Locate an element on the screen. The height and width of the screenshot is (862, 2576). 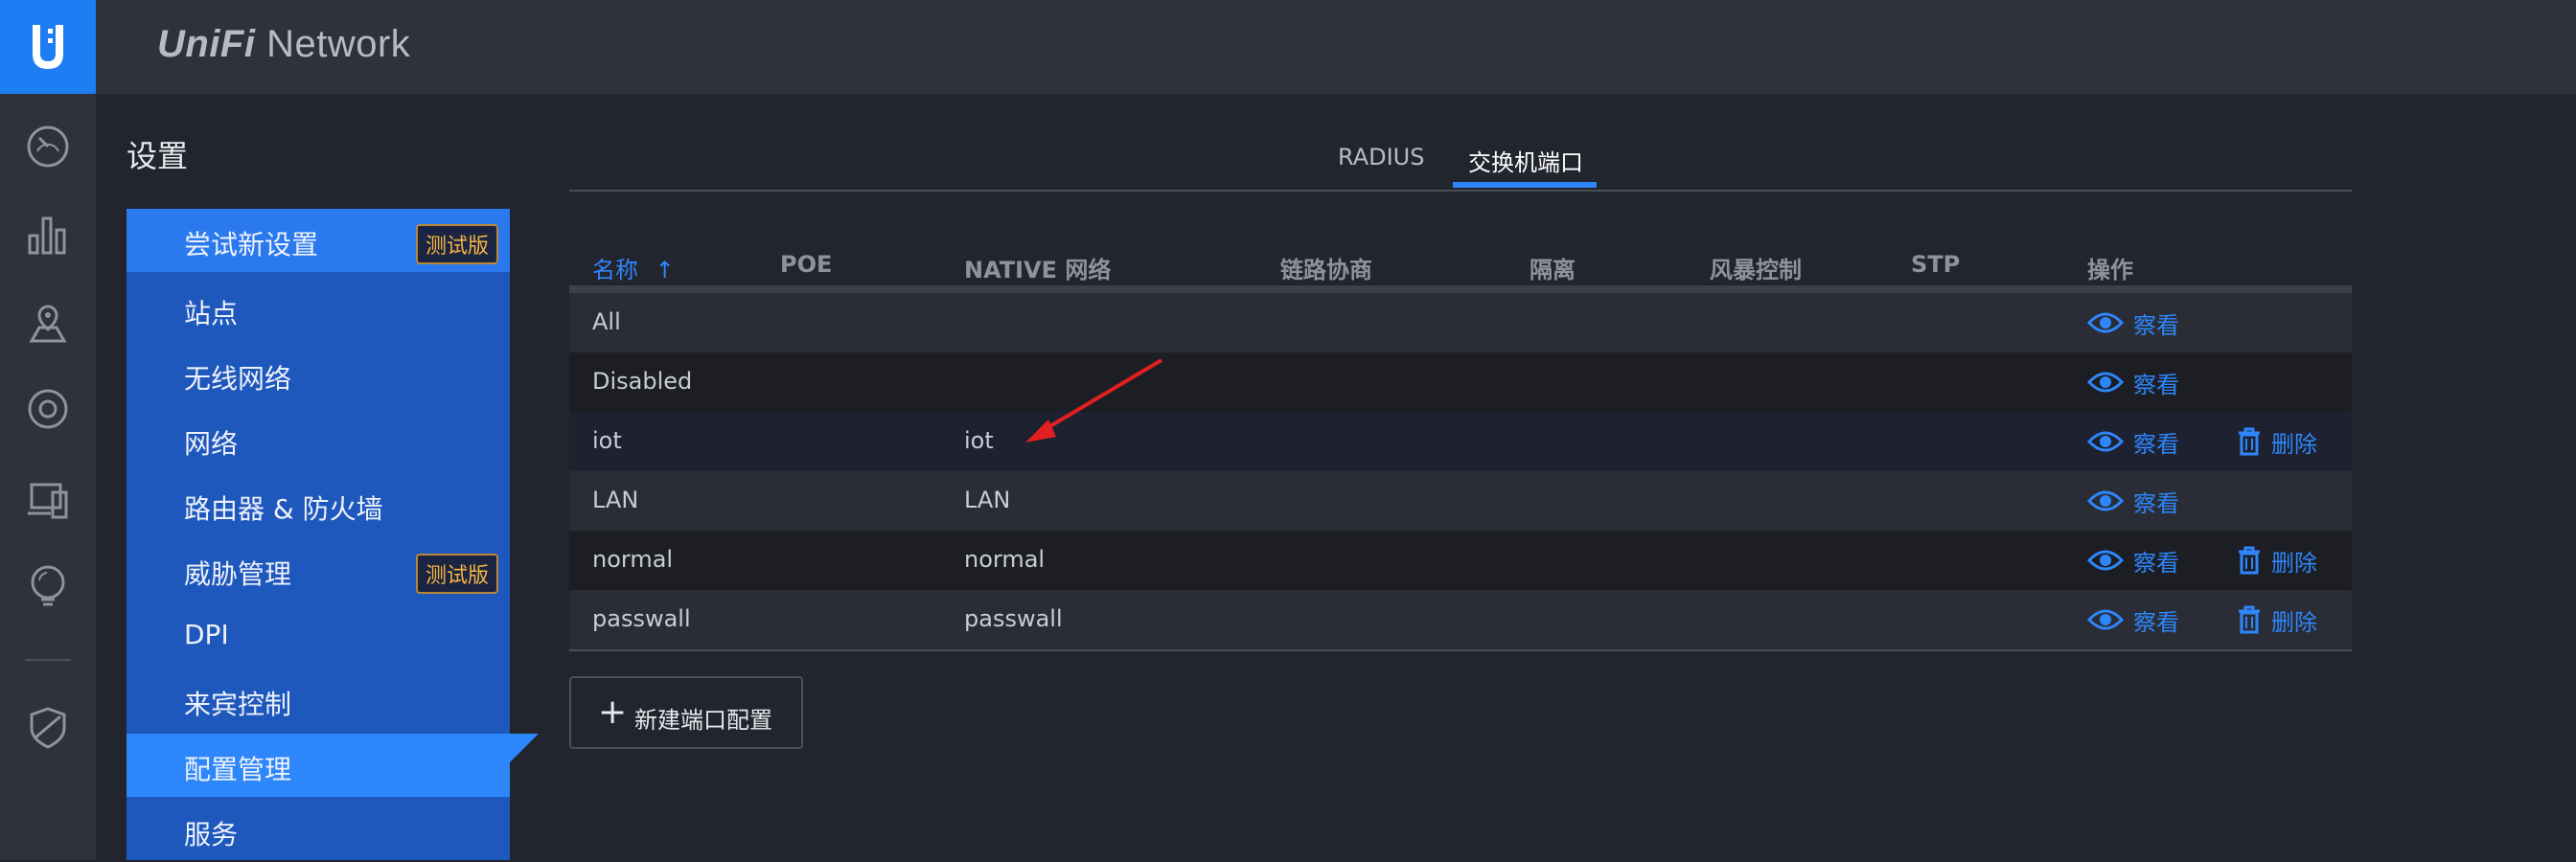
nav-item-threat-management: 威胁管理 测试版 is located at coordinates (318, 569).